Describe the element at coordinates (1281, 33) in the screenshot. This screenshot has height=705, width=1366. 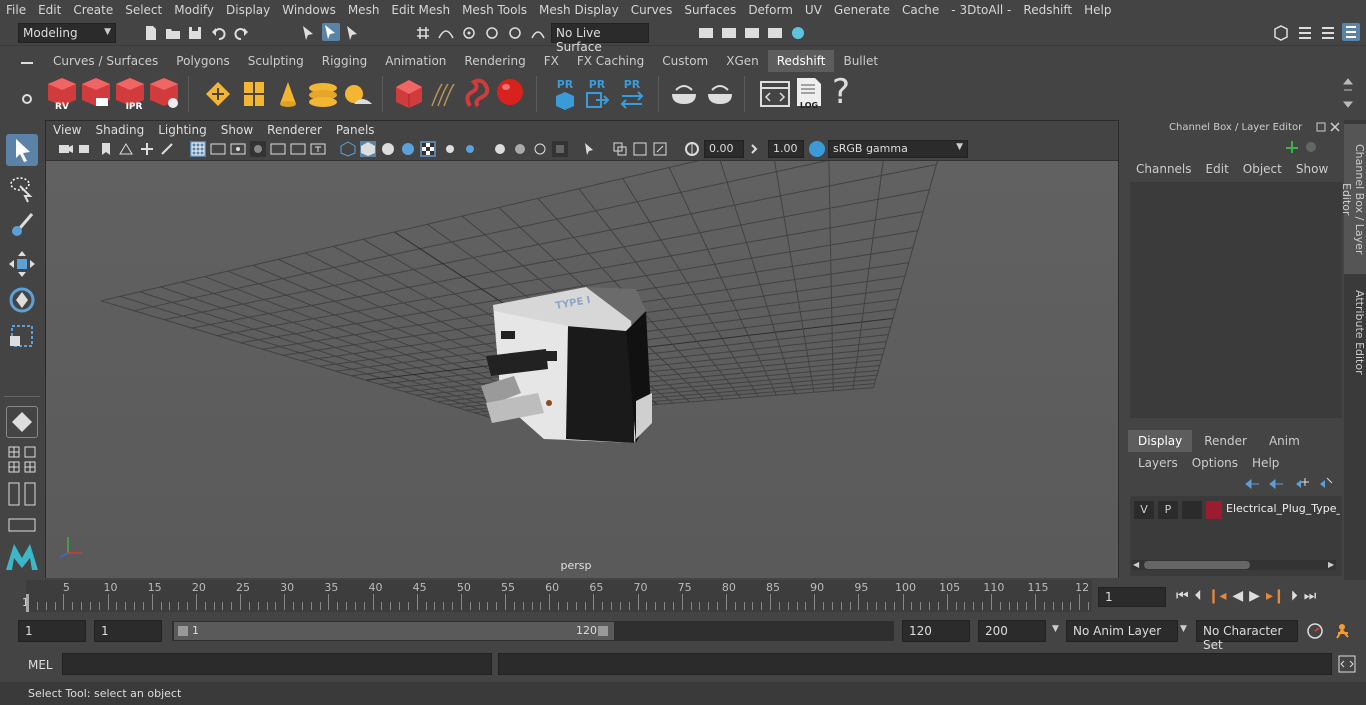
I see `modeling-toolkit-icon` at that location.